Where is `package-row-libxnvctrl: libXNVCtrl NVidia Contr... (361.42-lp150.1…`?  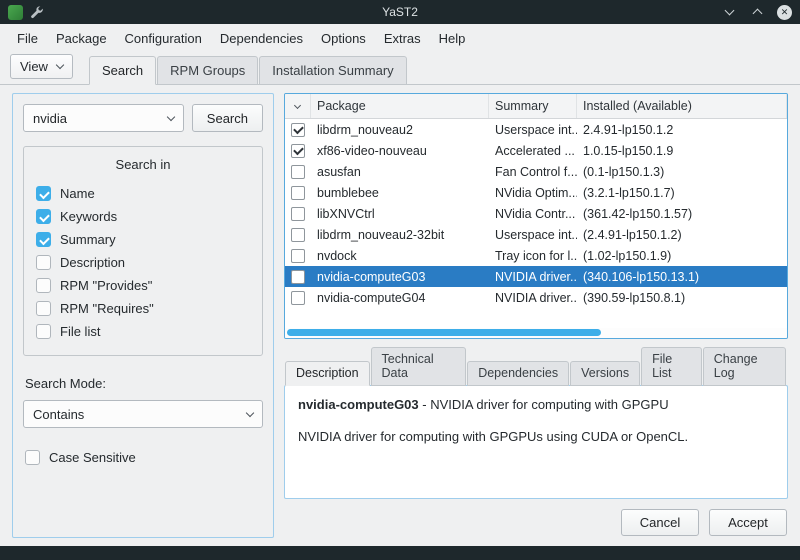
package-row-libxnvctrl: libXNVCtrl NVidia Contr... (361.42-lp150.1… is located at coordinates (536, 213).